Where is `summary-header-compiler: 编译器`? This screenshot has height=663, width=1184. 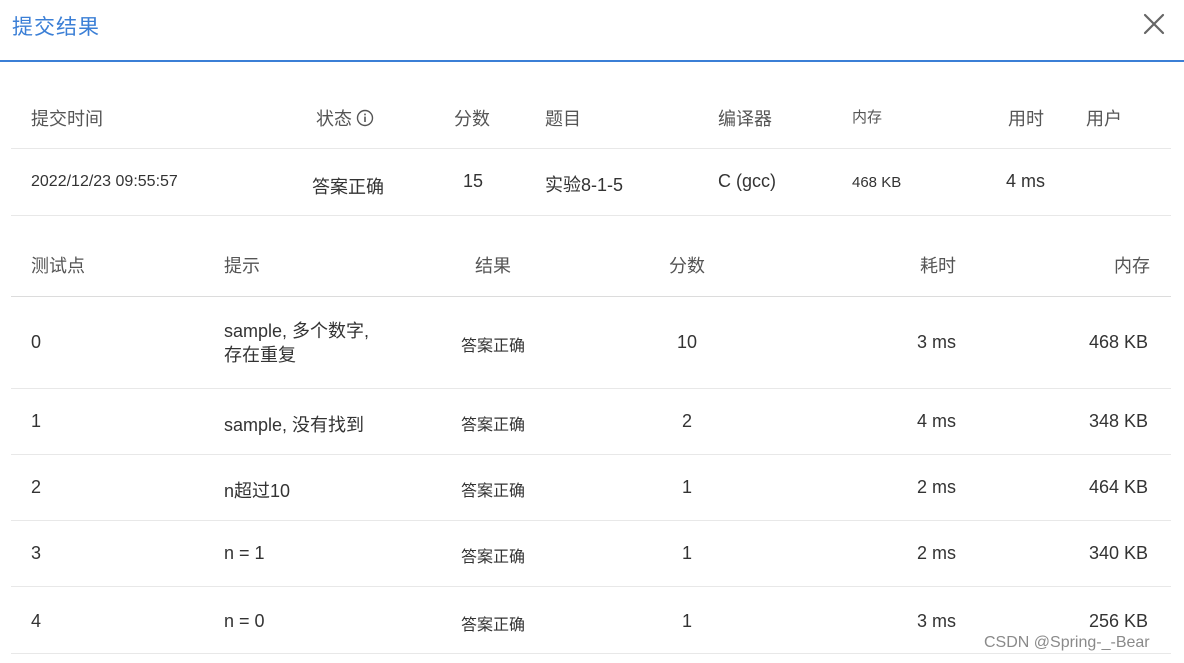 summary-header-compiler: 编译器 is located at coordinates (745, 119).